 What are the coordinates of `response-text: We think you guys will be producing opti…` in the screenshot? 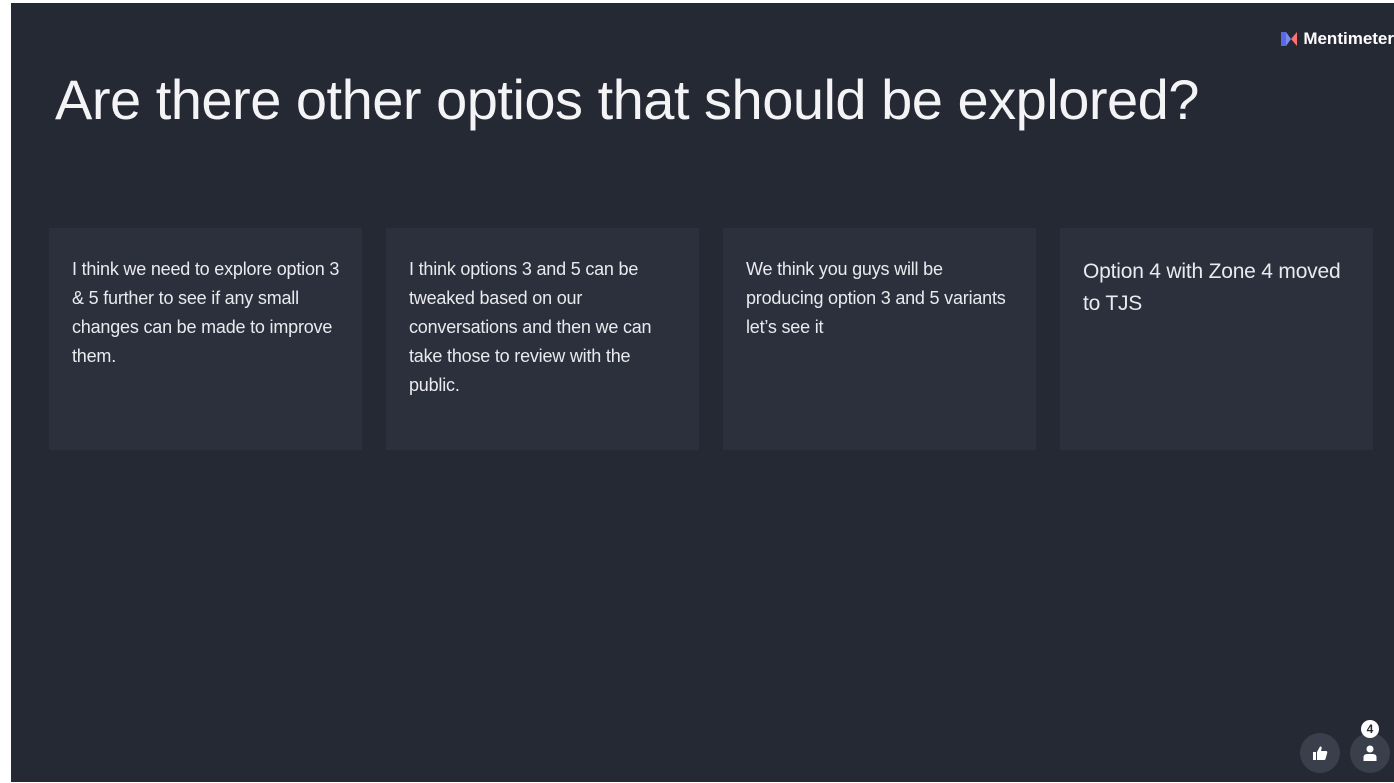 It's located at (876, 298).